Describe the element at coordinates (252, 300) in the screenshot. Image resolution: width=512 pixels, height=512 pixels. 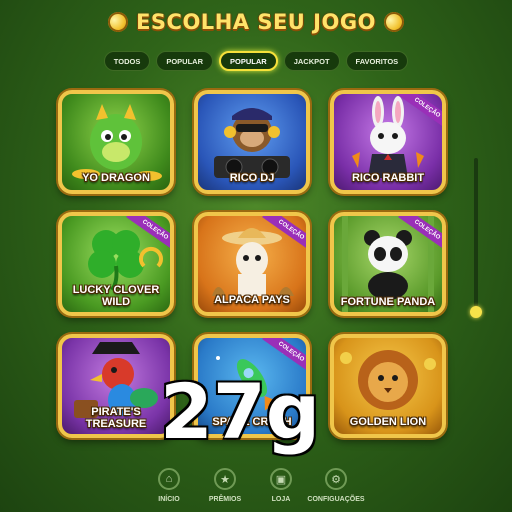
I see `game-title: ALPACA PAYS` at that location.